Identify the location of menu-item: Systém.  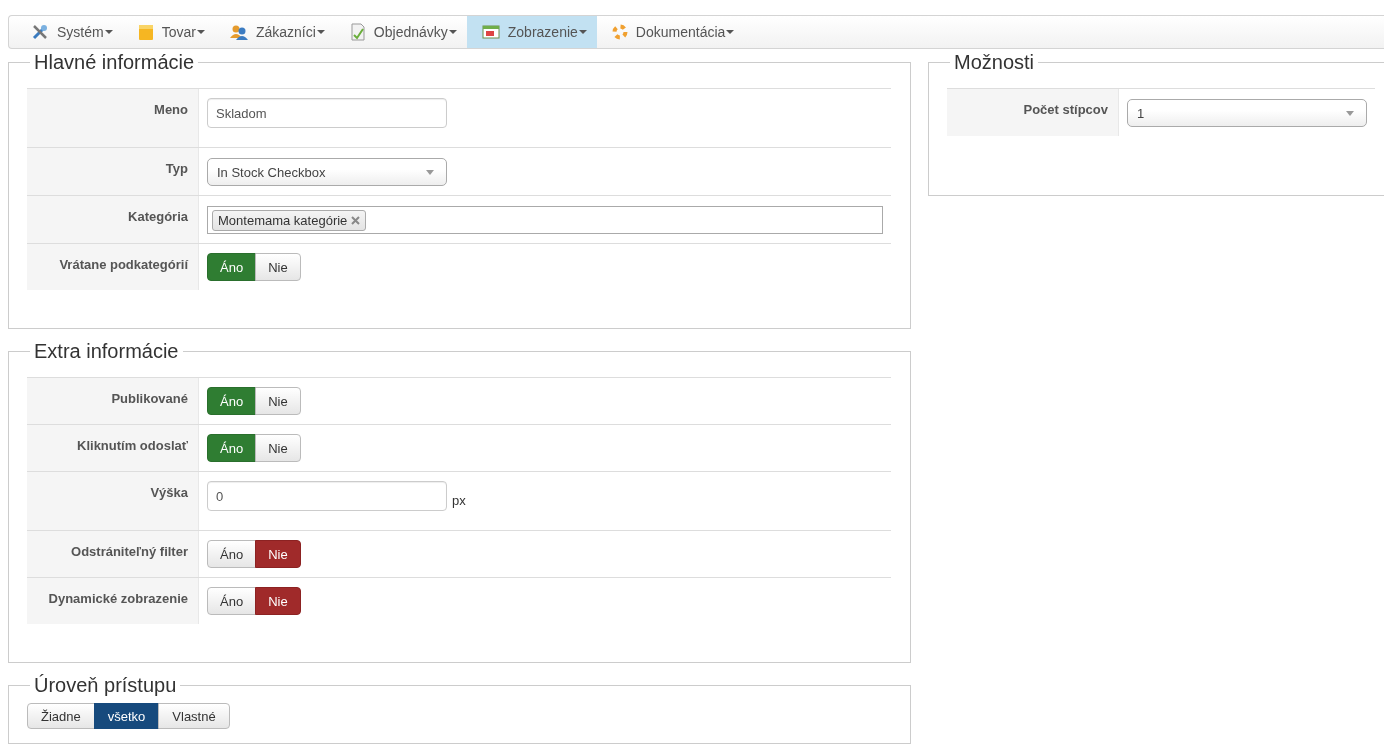
(74, 32).